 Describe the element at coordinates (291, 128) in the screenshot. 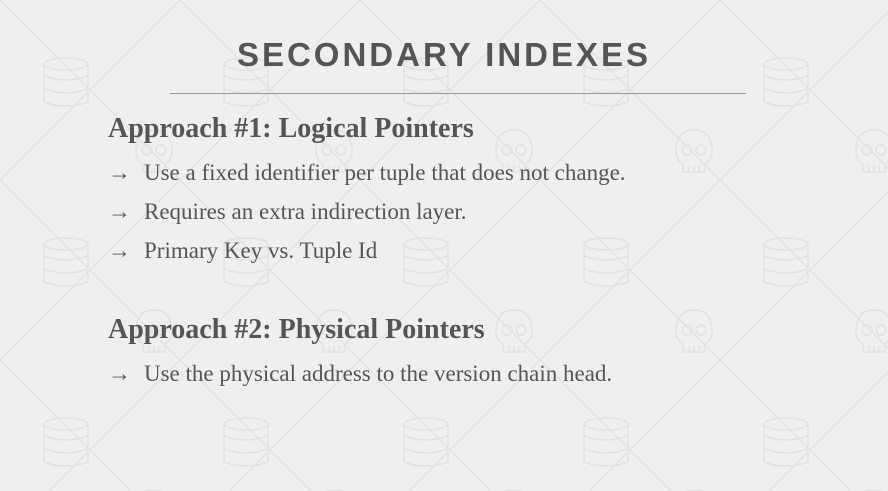

I see `section-heading: Approach #1: Logical Pointers` at that location.